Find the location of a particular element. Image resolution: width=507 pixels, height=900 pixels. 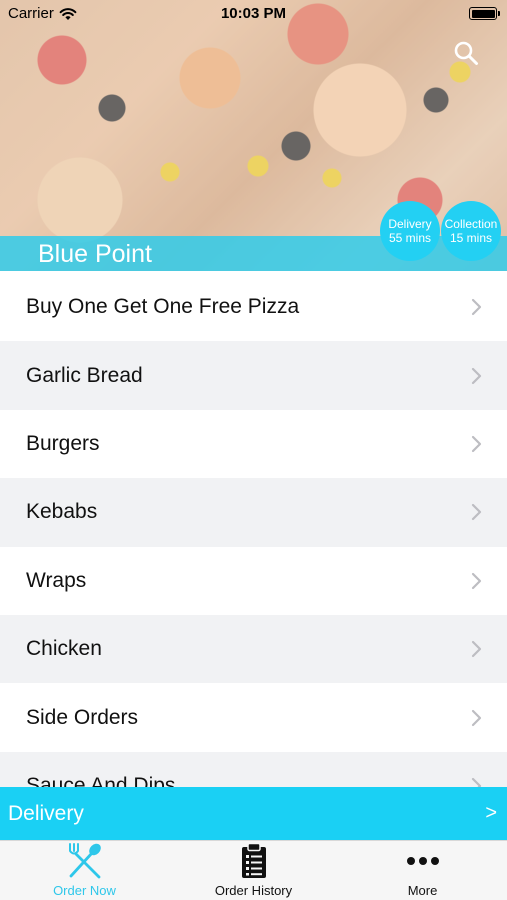

menu-item-label: Side Orders is located at coordinates (82, 717).